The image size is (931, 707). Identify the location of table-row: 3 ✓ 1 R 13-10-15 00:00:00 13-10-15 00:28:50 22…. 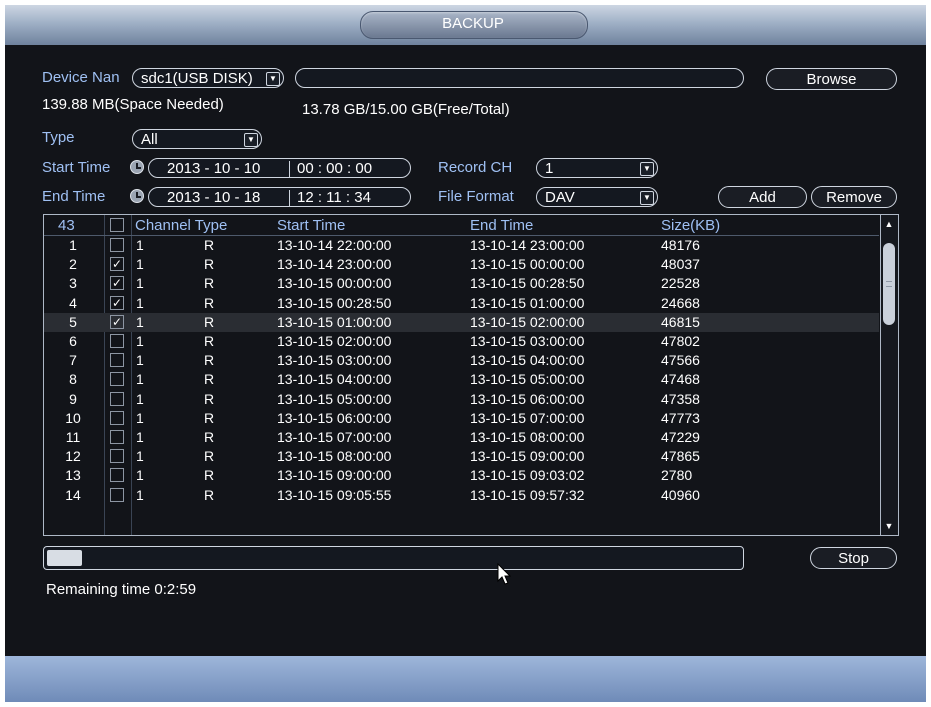
(461, 283).